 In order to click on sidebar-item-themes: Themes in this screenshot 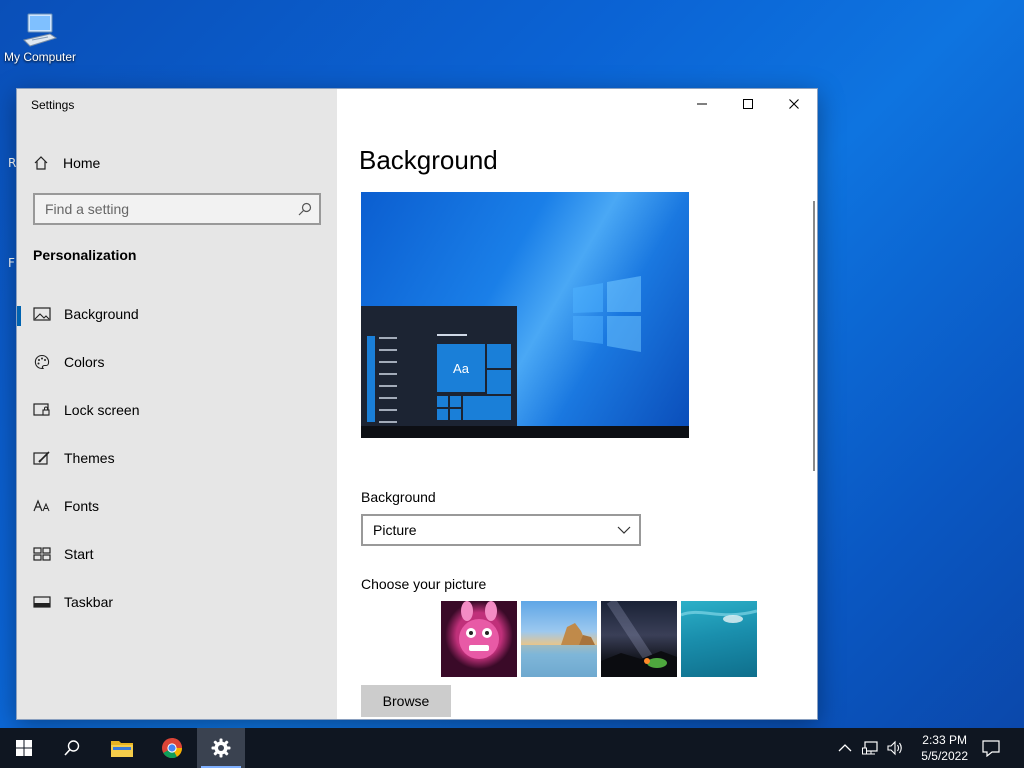, I will do `click(177, 458)`.